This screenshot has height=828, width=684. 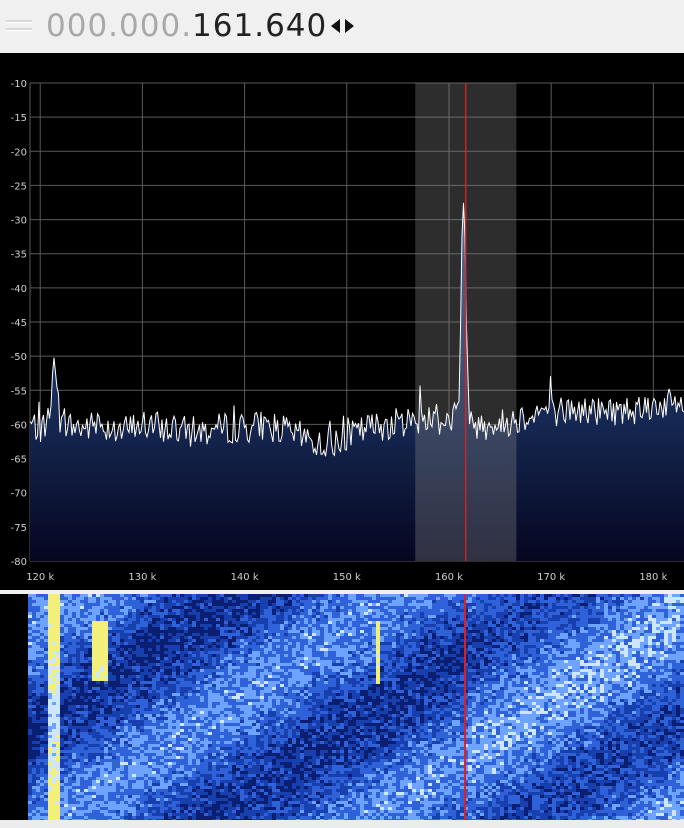 I want to click on y-tick-label: -15, so click(x=19, y=118).